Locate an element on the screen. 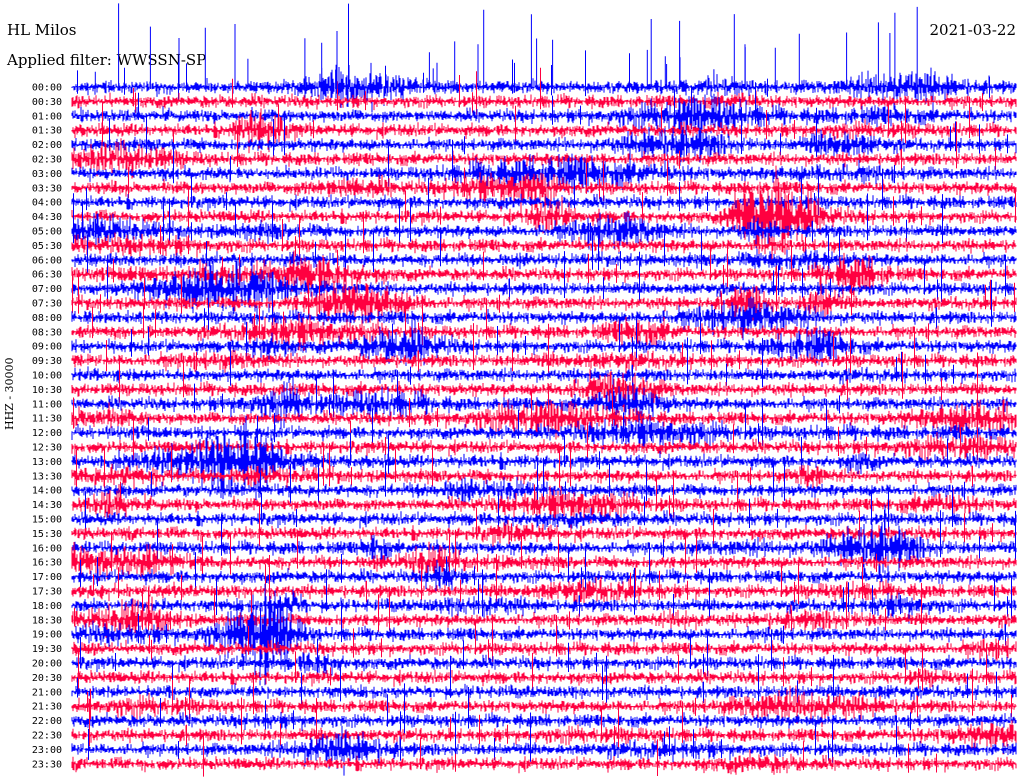 The height and width of the screenshot is (780, 1024). time-label: 22:00 is located at coordinates (47, 721).